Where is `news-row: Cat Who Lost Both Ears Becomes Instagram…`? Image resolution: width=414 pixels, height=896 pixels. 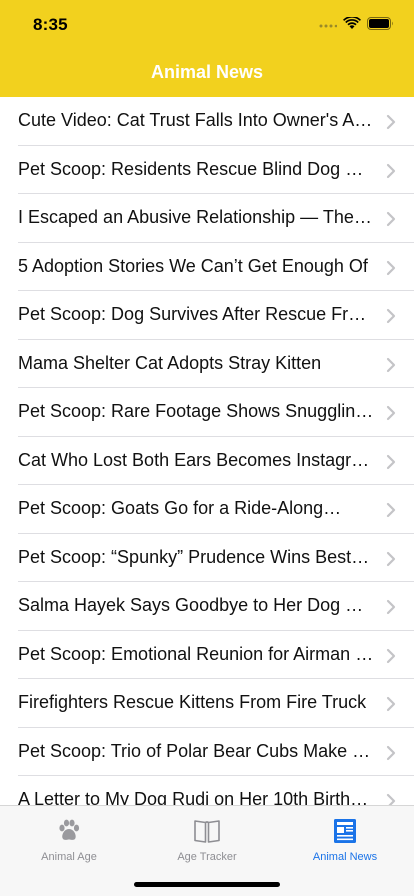 news-row: Cat Who Lost Both Ears Becomes Instagram… is located at coordinates (207, 461).